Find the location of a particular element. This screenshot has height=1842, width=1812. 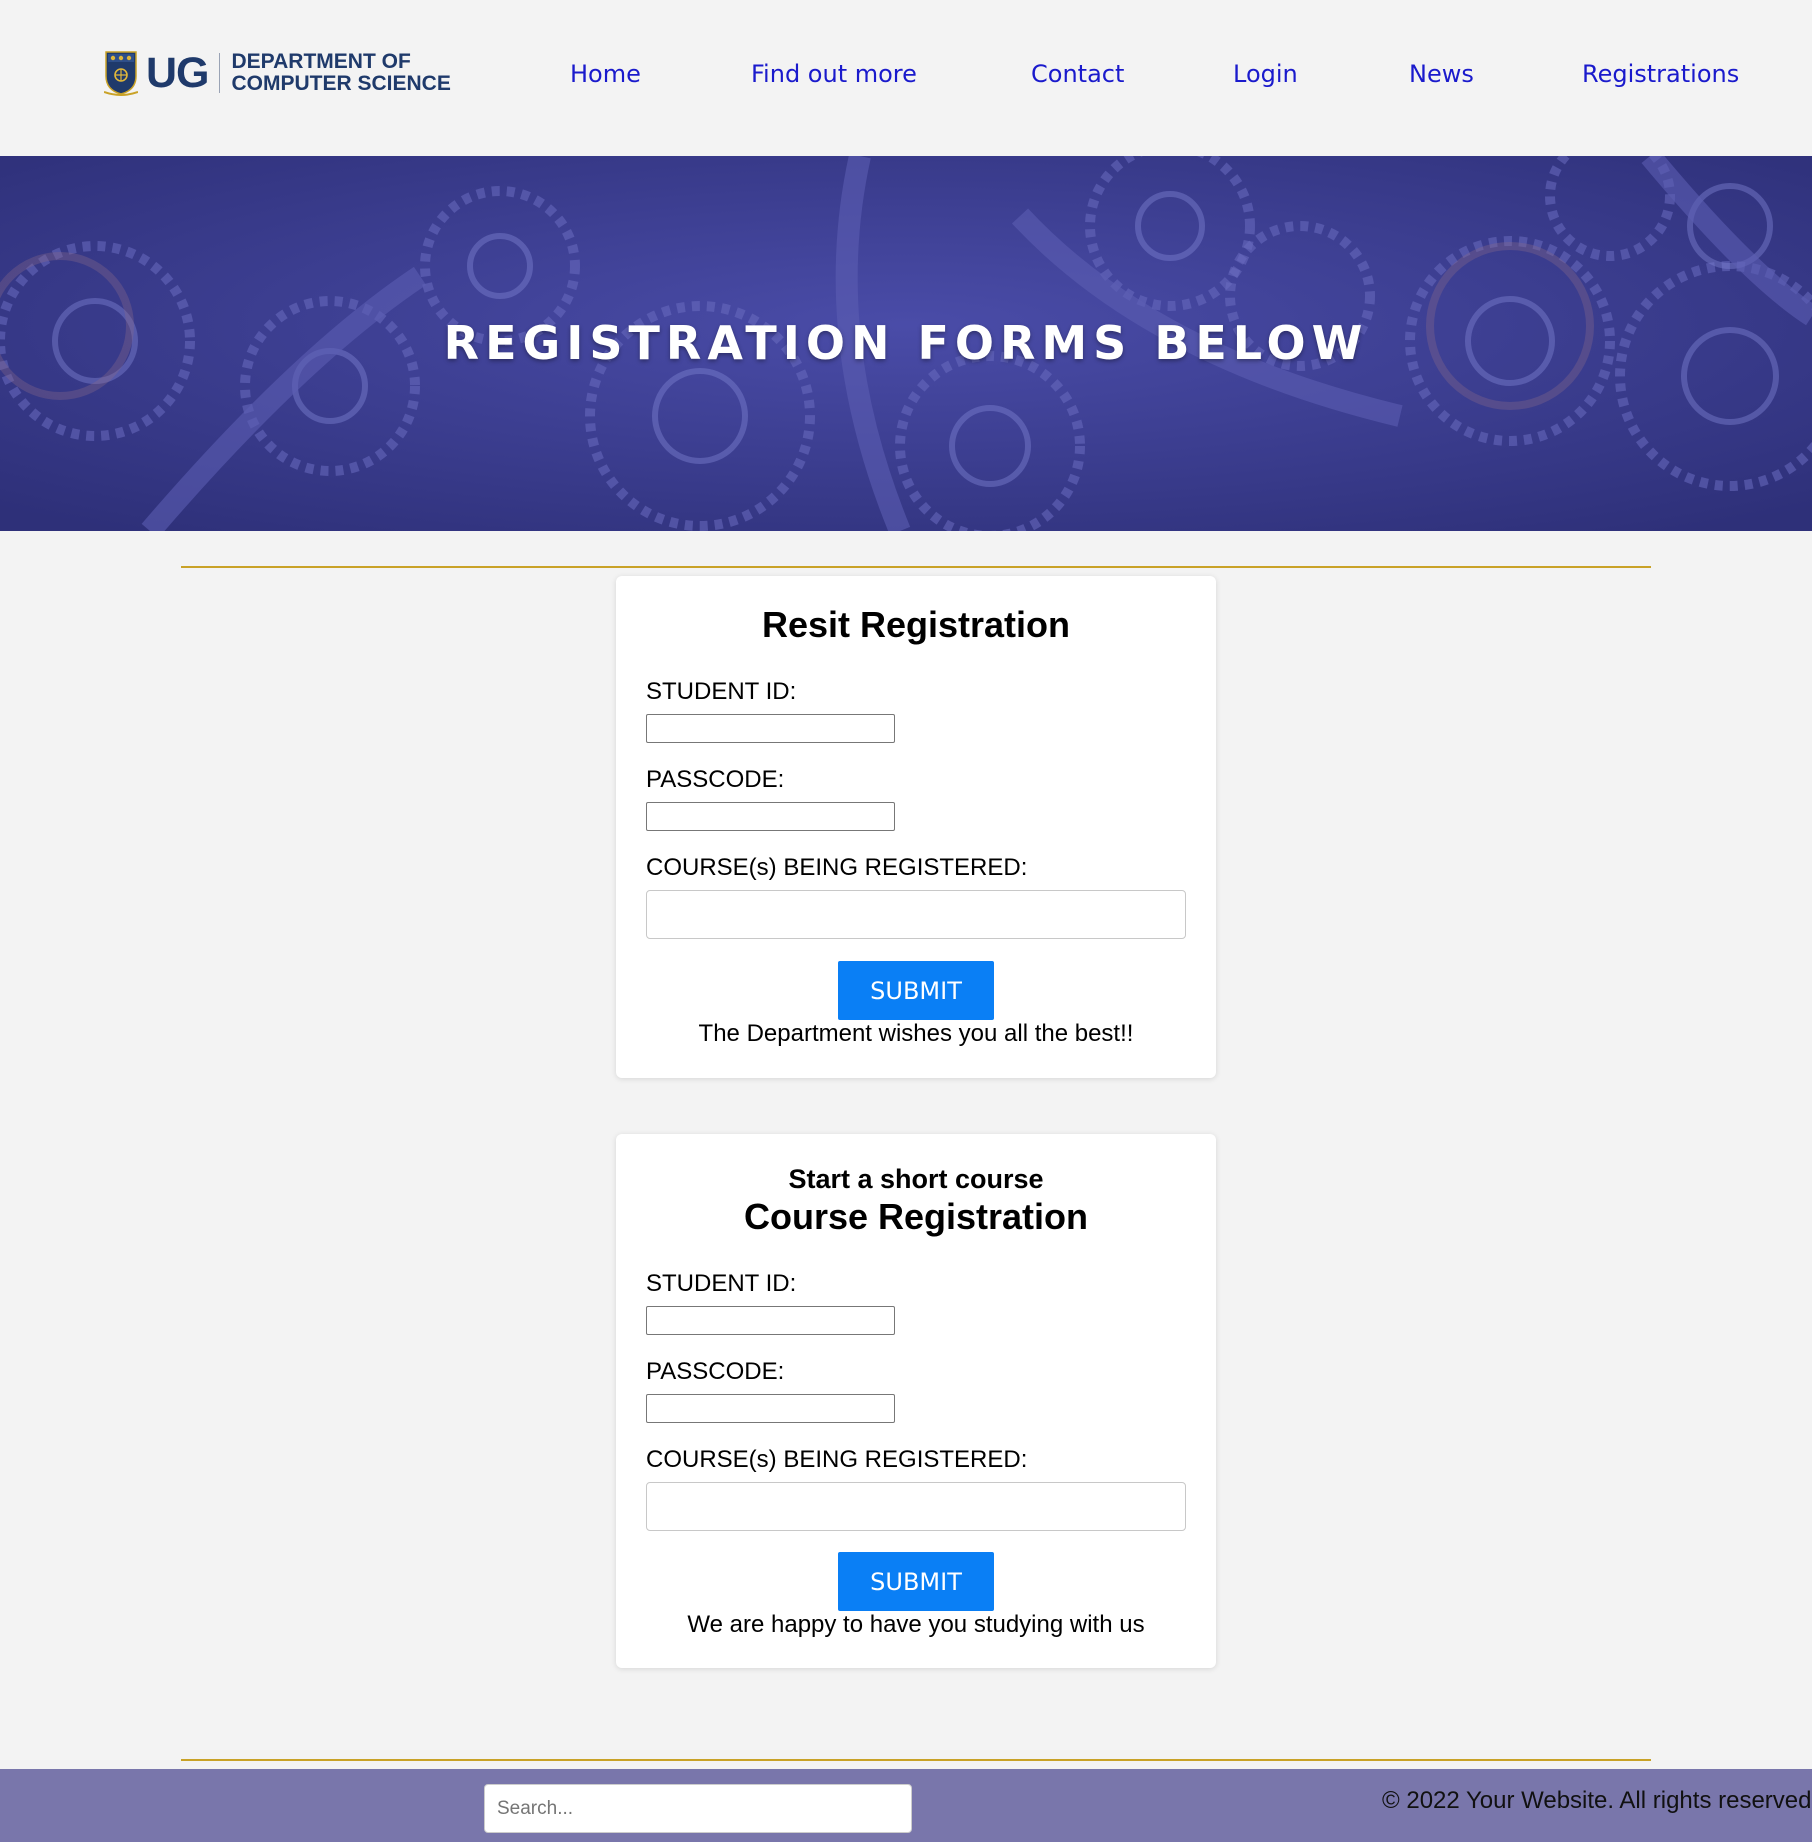

department-logo: UG DEPARTMENT OF COMPUTER SCIENCE is located at coordinates (277, 73).